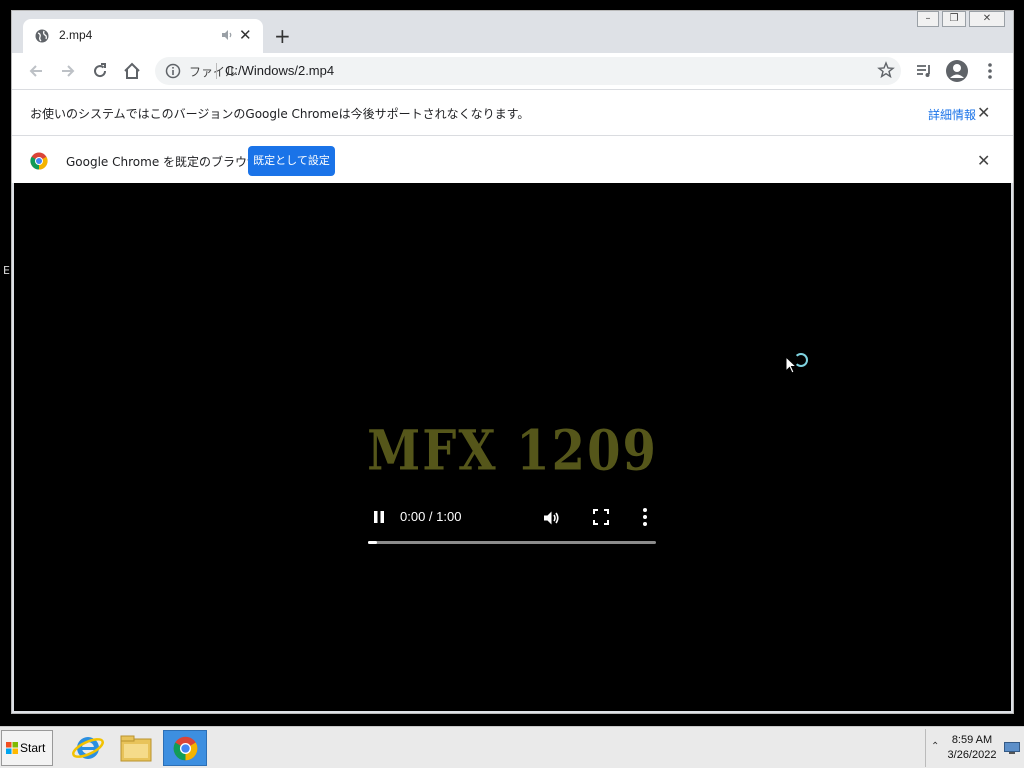 The height and width of the screenshot is (768, 1024). Describe the element at coordinates (791, 365) in the screenshot. I see `mouse-cursor-icon` at that location.